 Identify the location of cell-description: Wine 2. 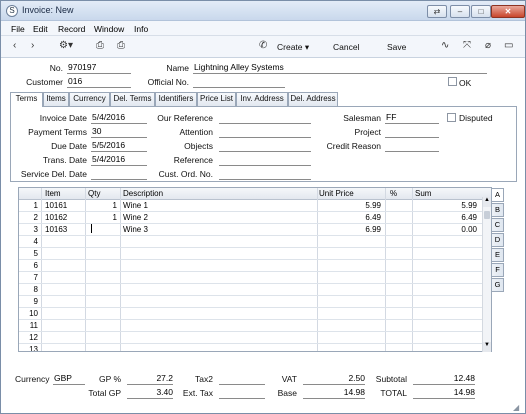
(218, 217).